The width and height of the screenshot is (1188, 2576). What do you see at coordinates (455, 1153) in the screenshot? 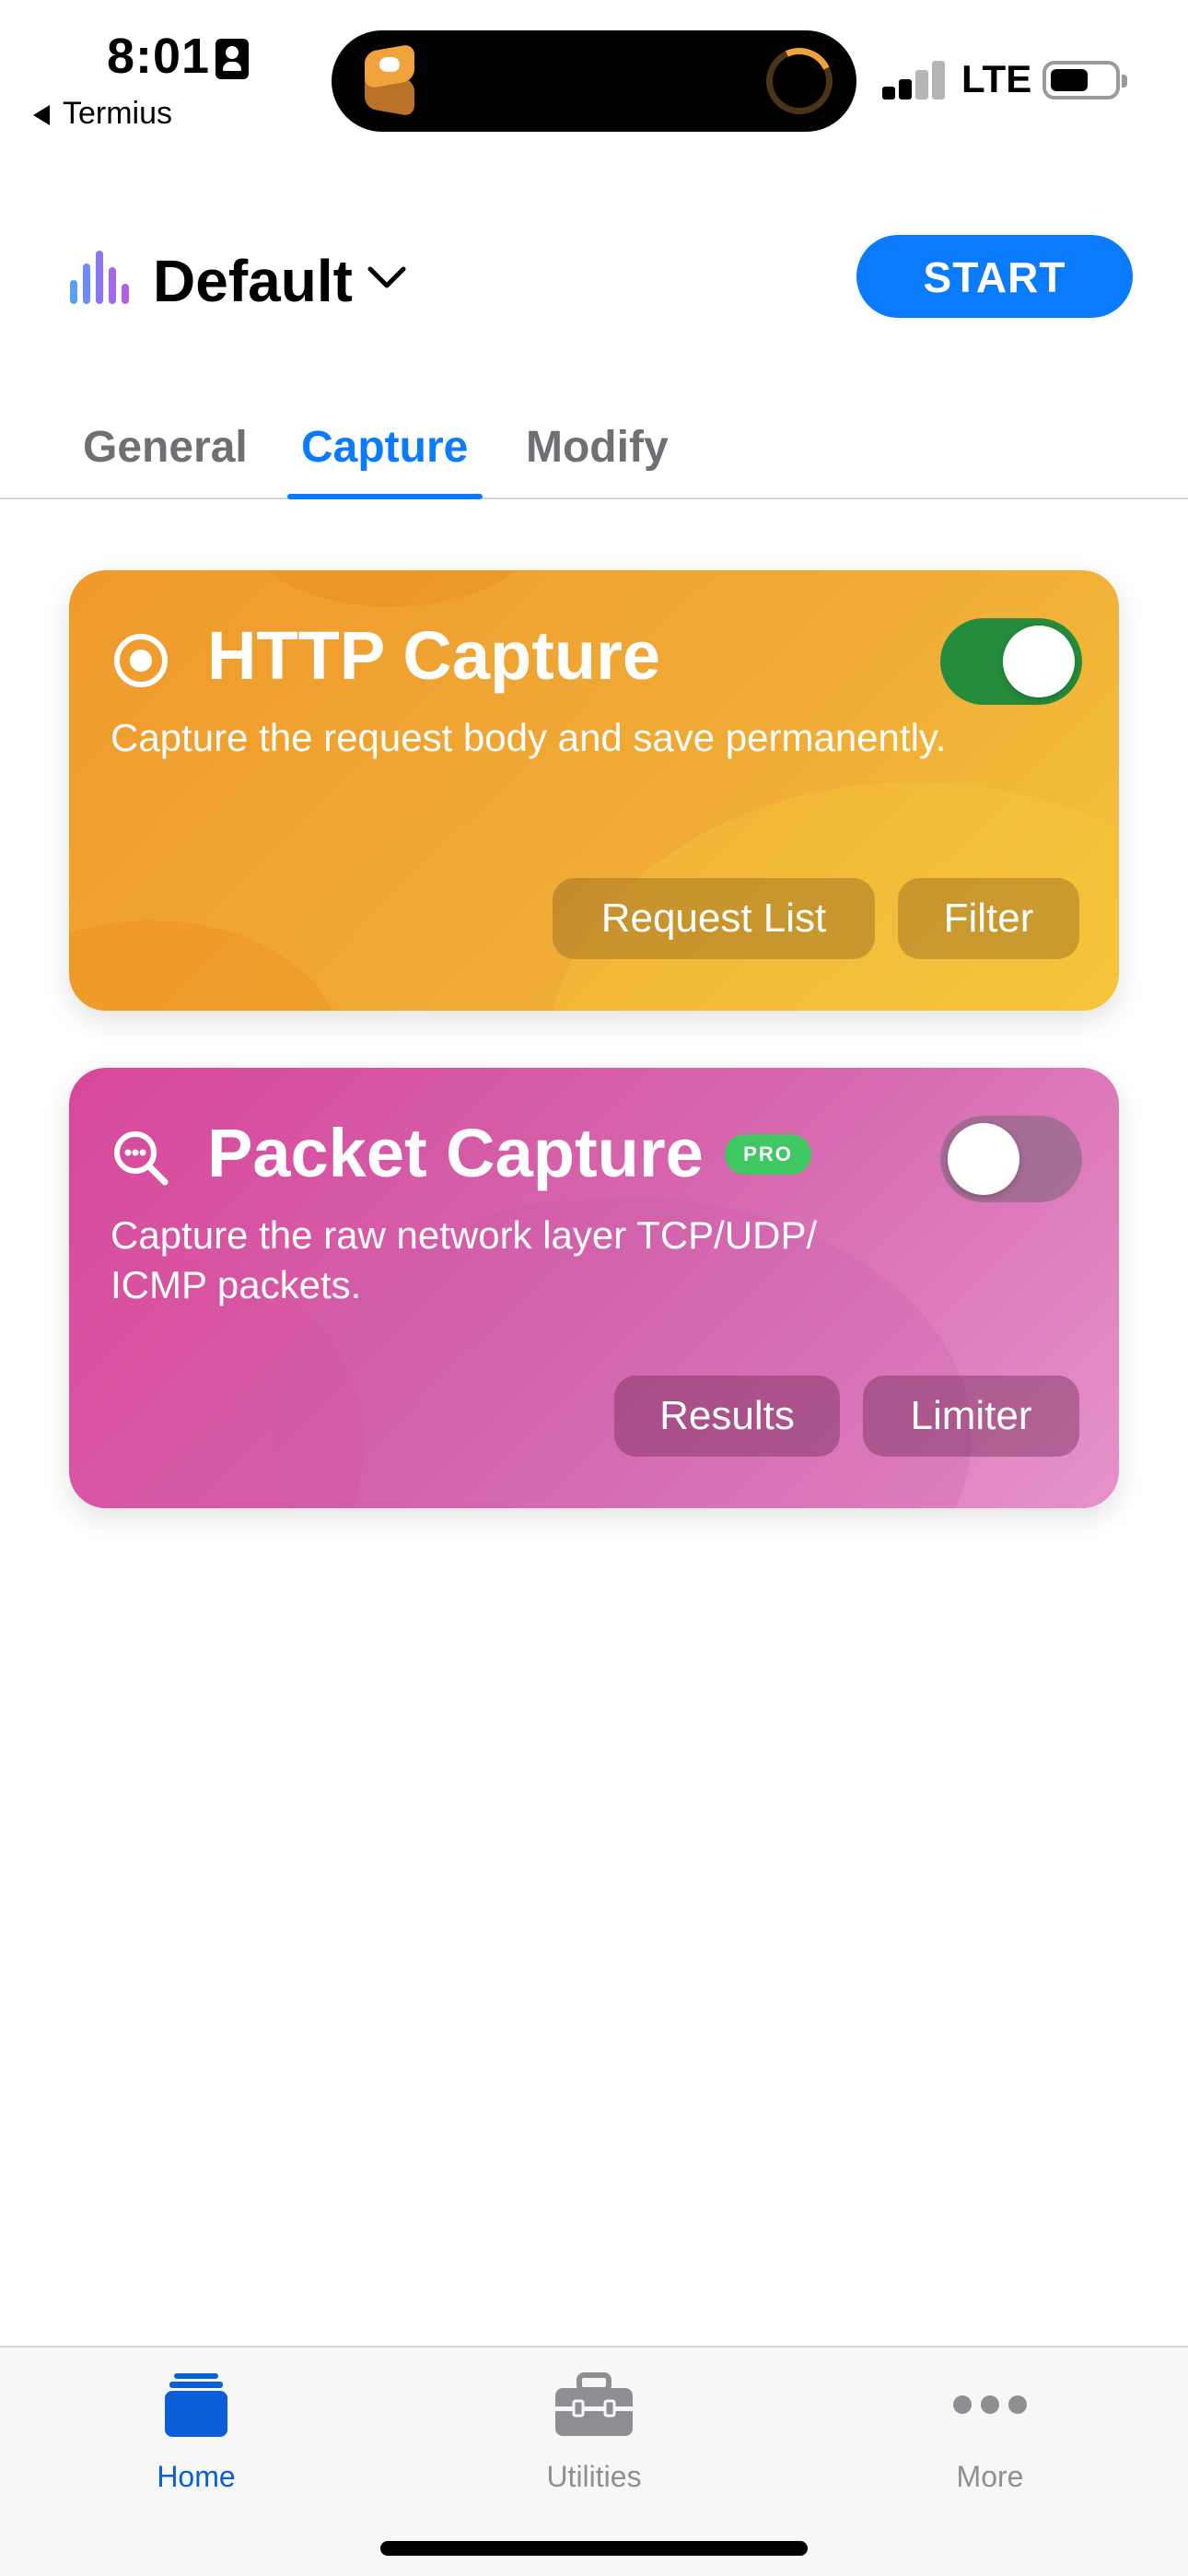
I see `packet-capture-title: Packet Capture` at bounding box center [455, 1153].